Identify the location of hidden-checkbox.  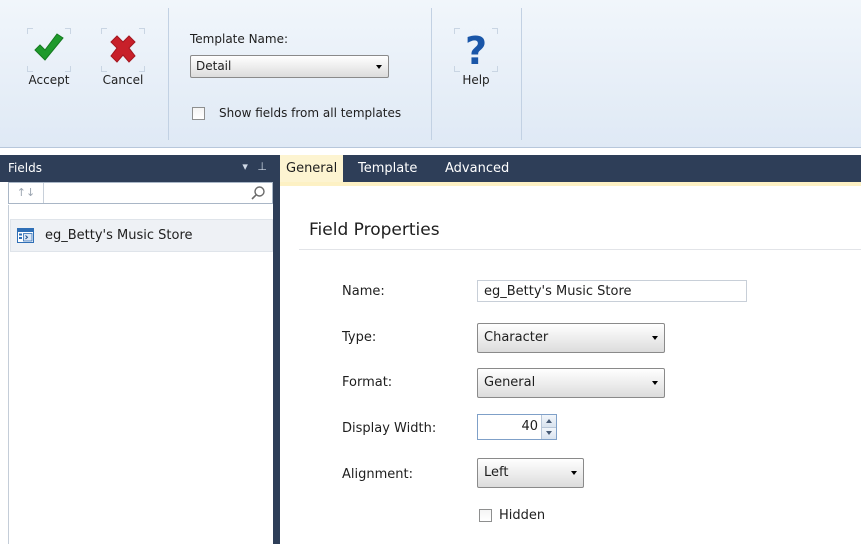
(485, 515).